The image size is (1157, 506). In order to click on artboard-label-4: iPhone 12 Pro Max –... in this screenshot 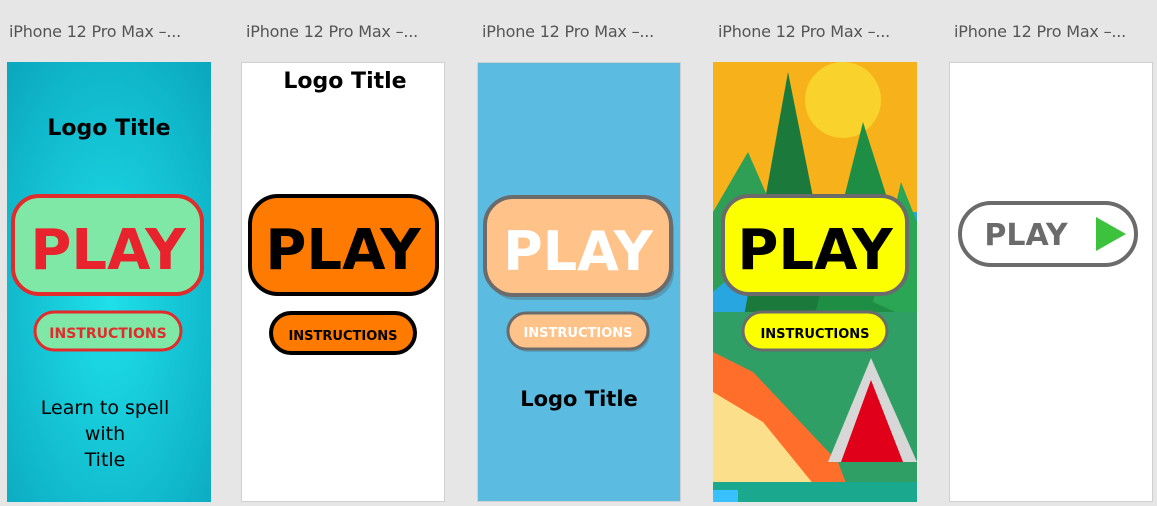, I will do `click(804, 31)`.